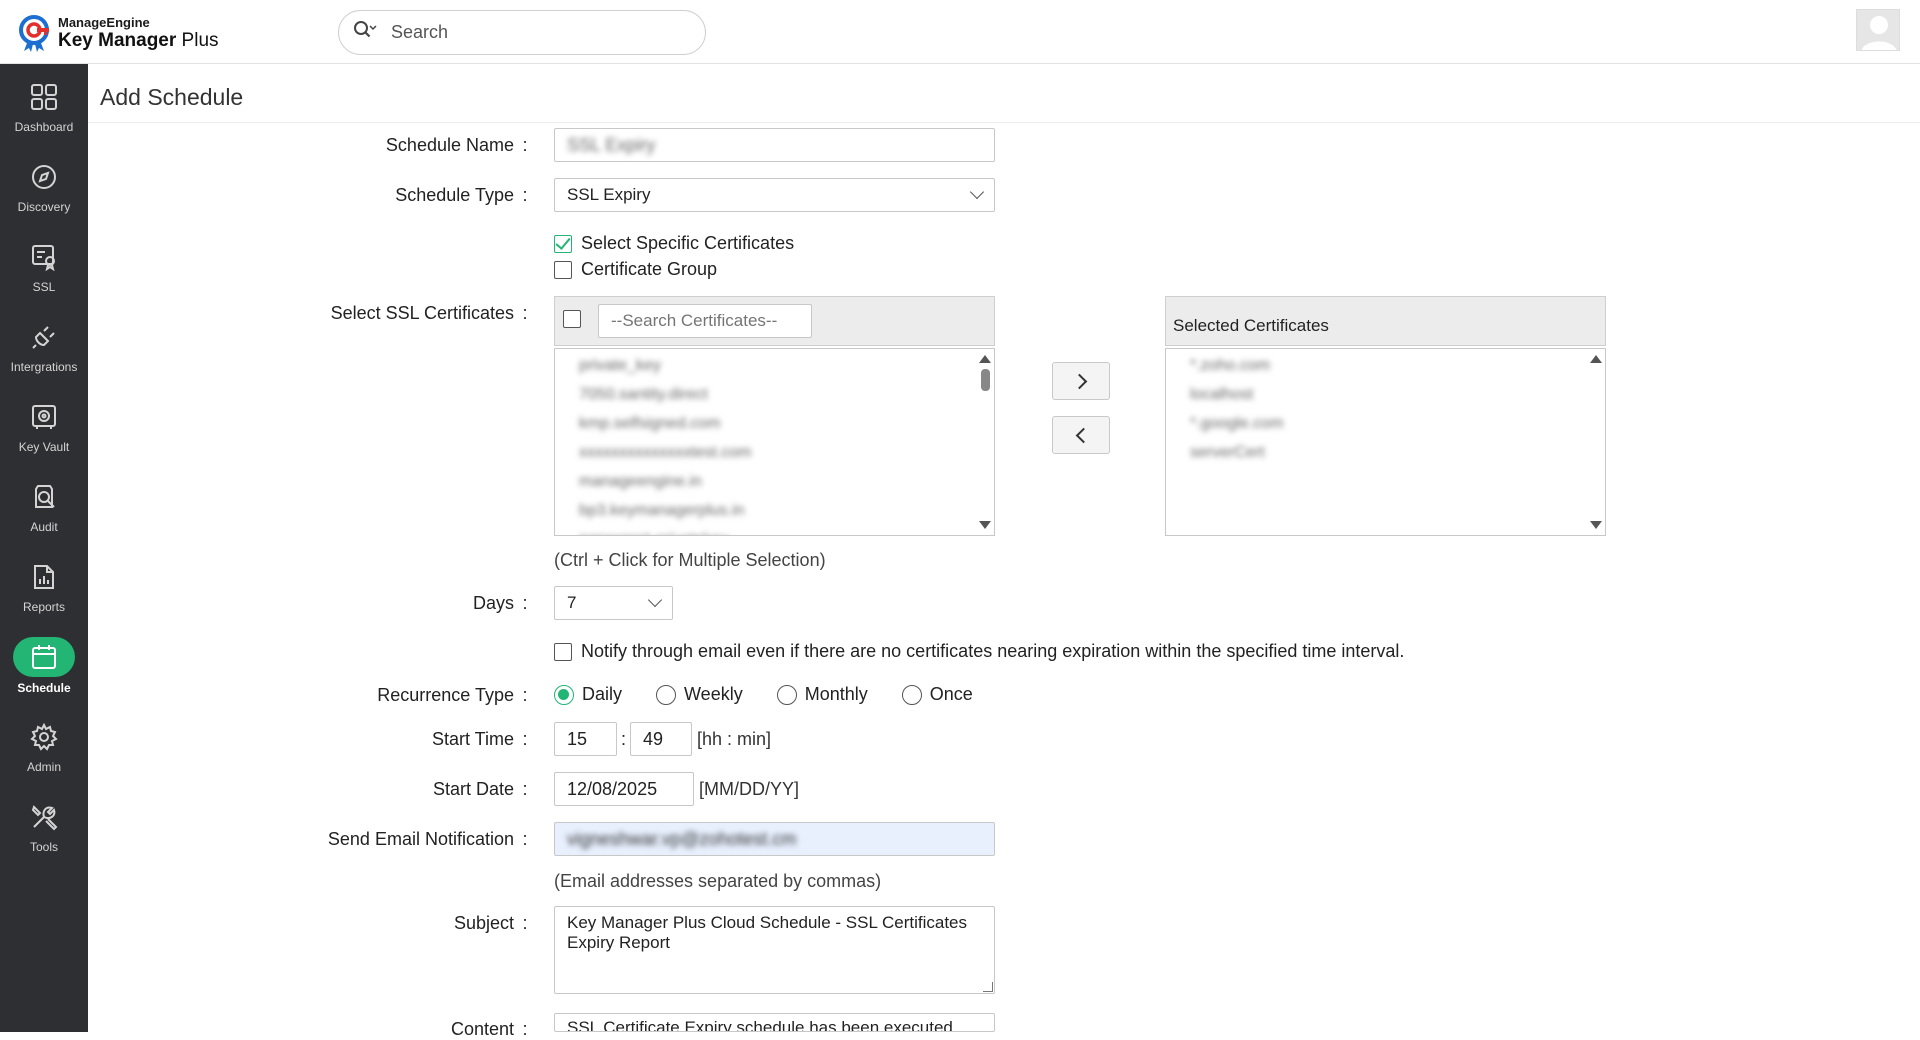 The image size is (1920, 1040). What do you see at coordinates (563, 243) in the screenshot?
I see `select-specific-checkbox` at bounding box center [563, 243].